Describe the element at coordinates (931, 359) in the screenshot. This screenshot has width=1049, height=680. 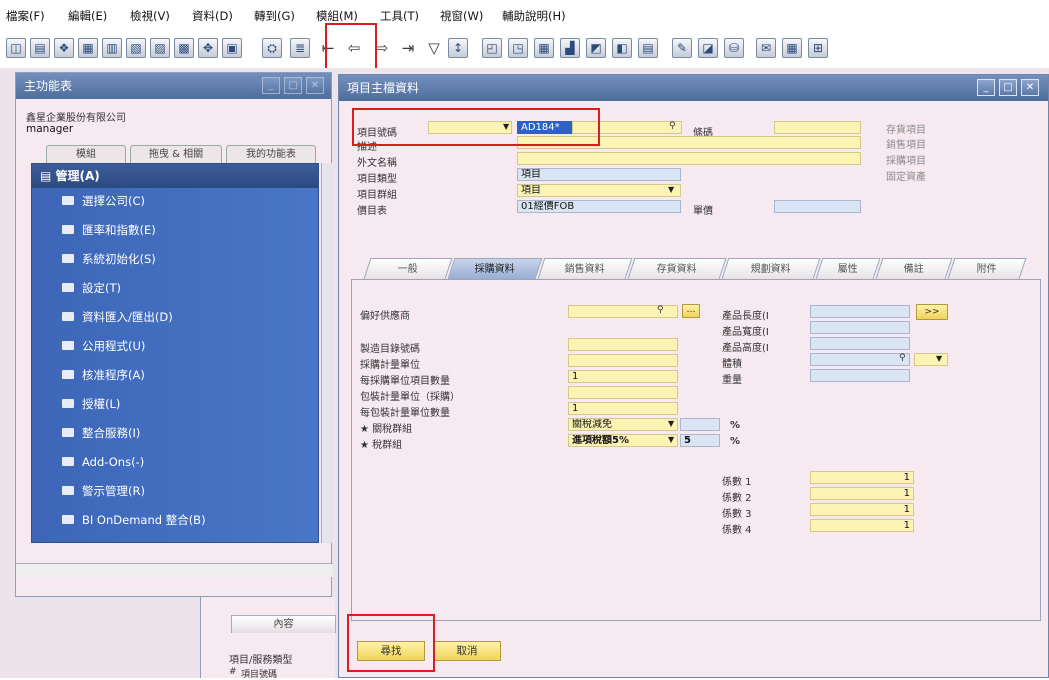
I see `volume-unit-select` at that location.